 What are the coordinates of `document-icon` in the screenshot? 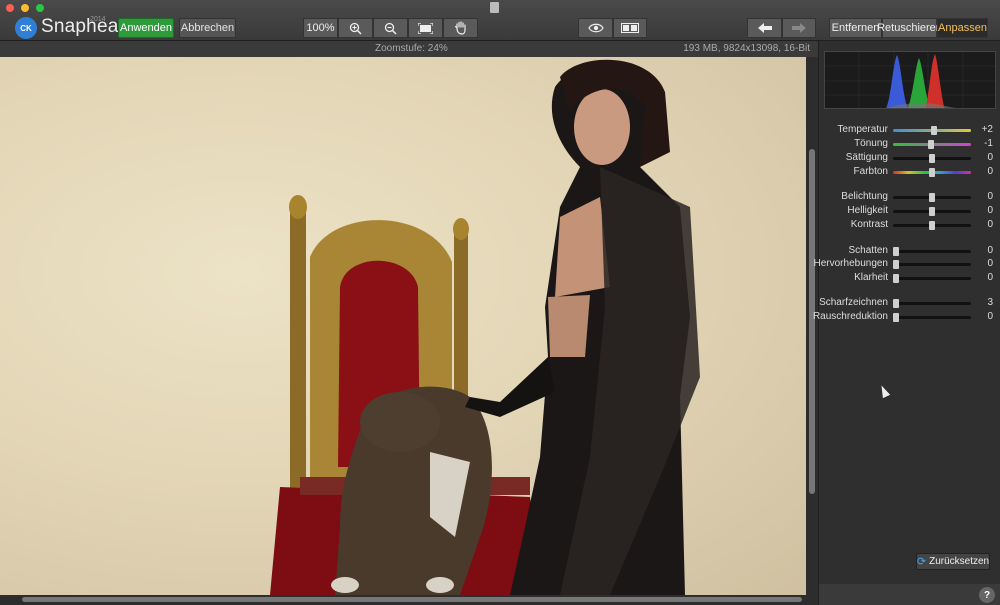 It's located at (494, 7).